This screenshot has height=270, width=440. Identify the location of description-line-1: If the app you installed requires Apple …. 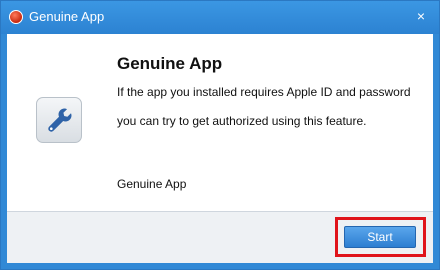
(264, 92).